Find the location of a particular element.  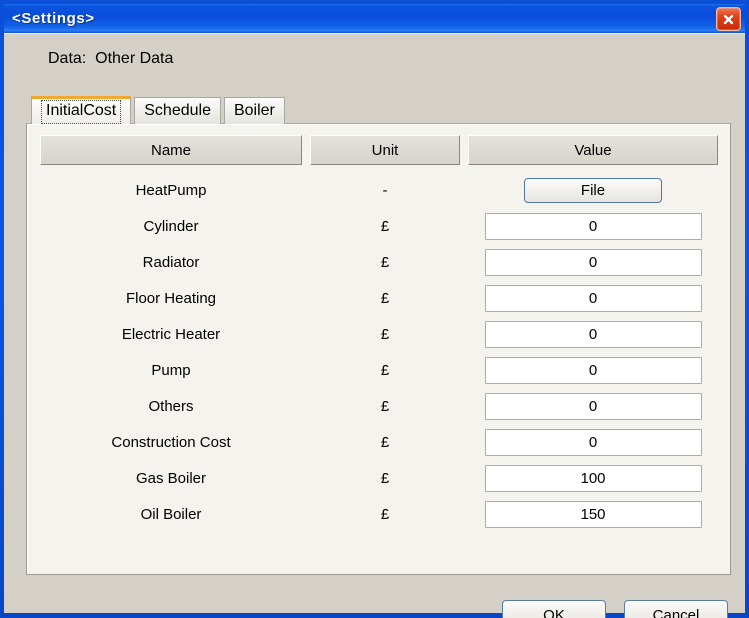

row-unit-electric-heater: £ is located at coordinates (385, 334).